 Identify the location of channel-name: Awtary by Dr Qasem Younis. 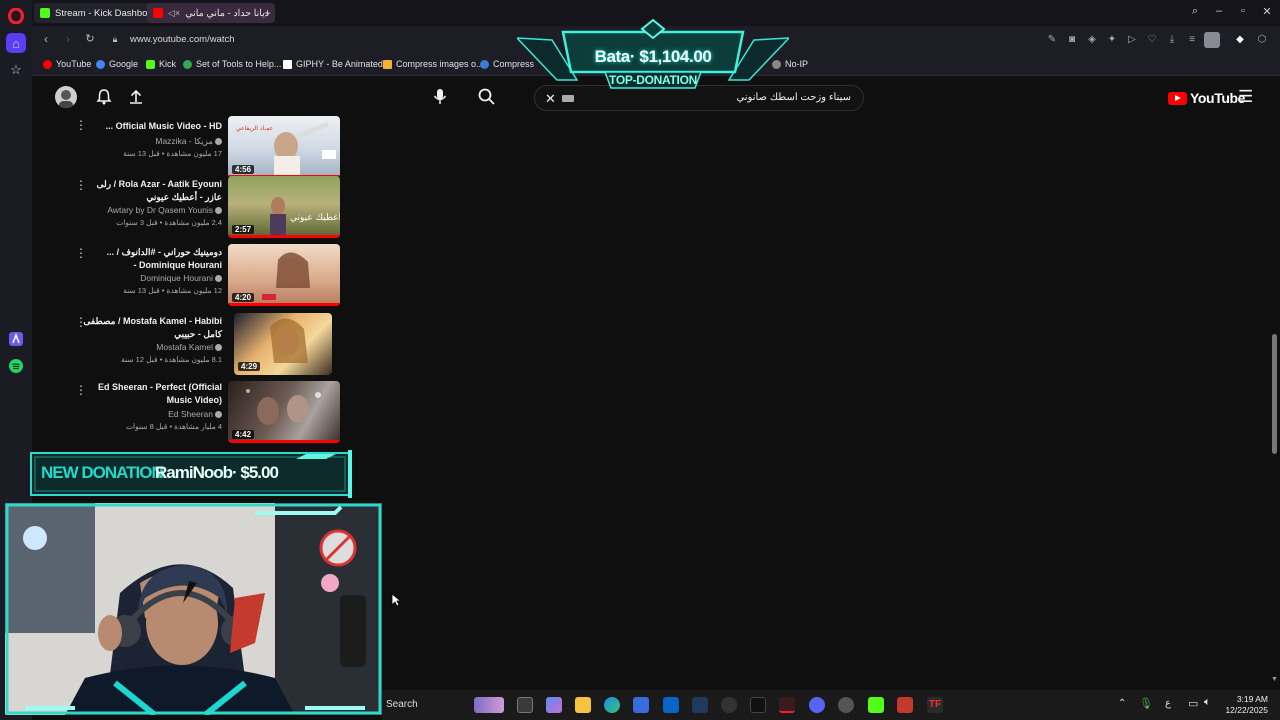
(164, 210).